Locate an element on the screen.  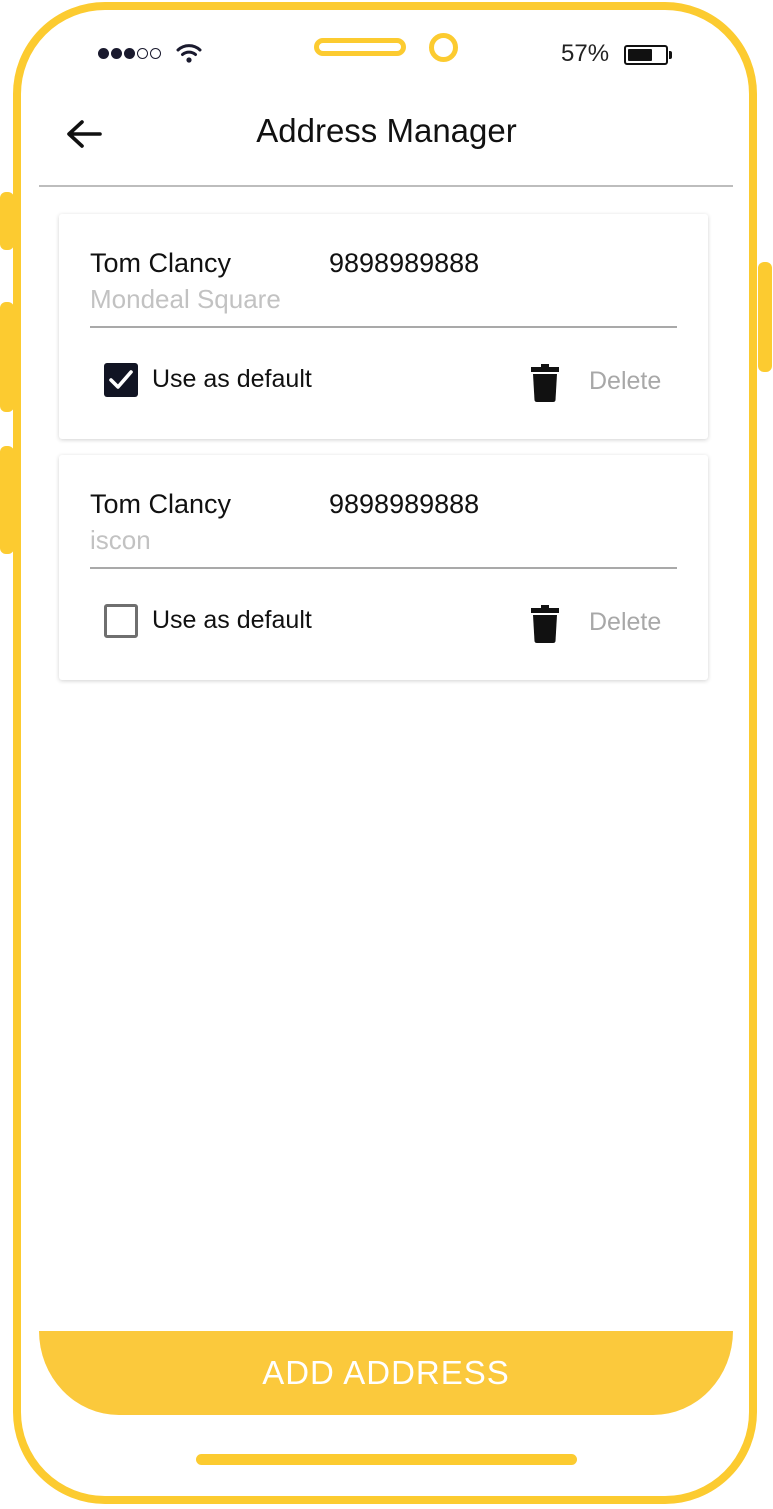
speaker-grille is located at coordinates (360, 47).